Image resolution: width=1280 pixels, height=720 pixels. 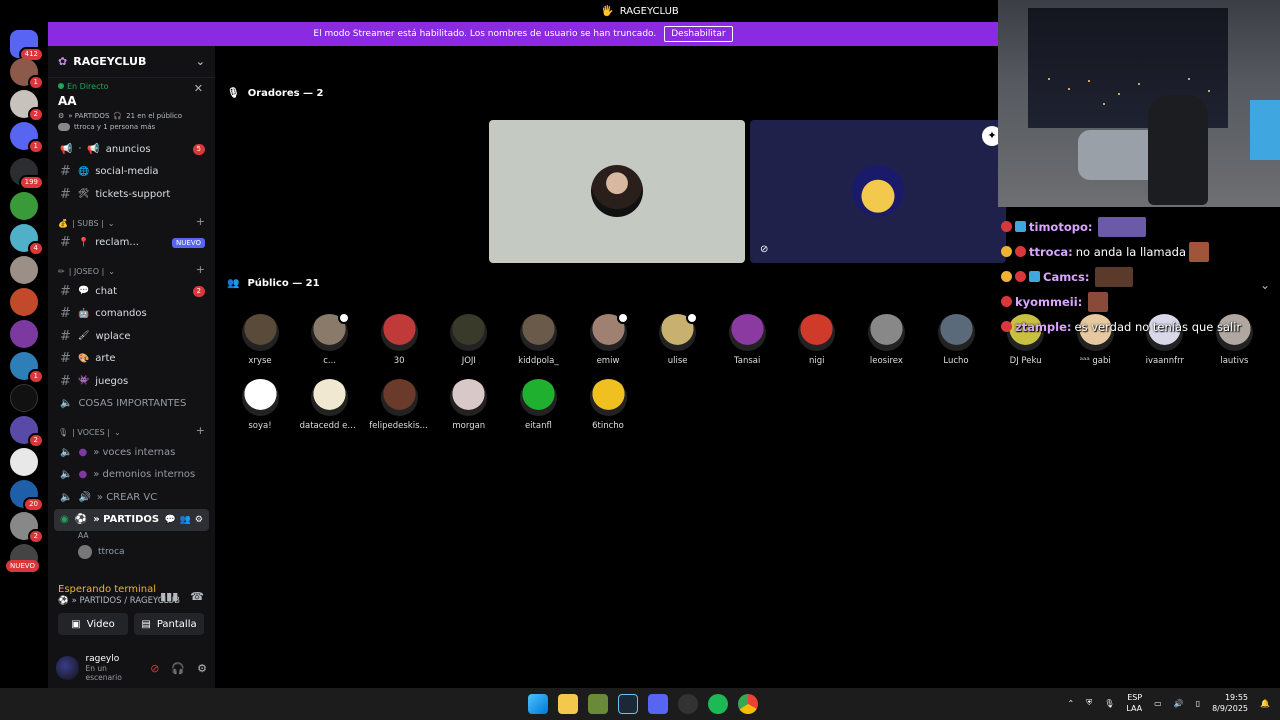 What do you see at coordinates (131, 62) in the screenshot?
I see `server-header: ✿ RAGEYCLUB ⌄` at bounding box center [131, 62].